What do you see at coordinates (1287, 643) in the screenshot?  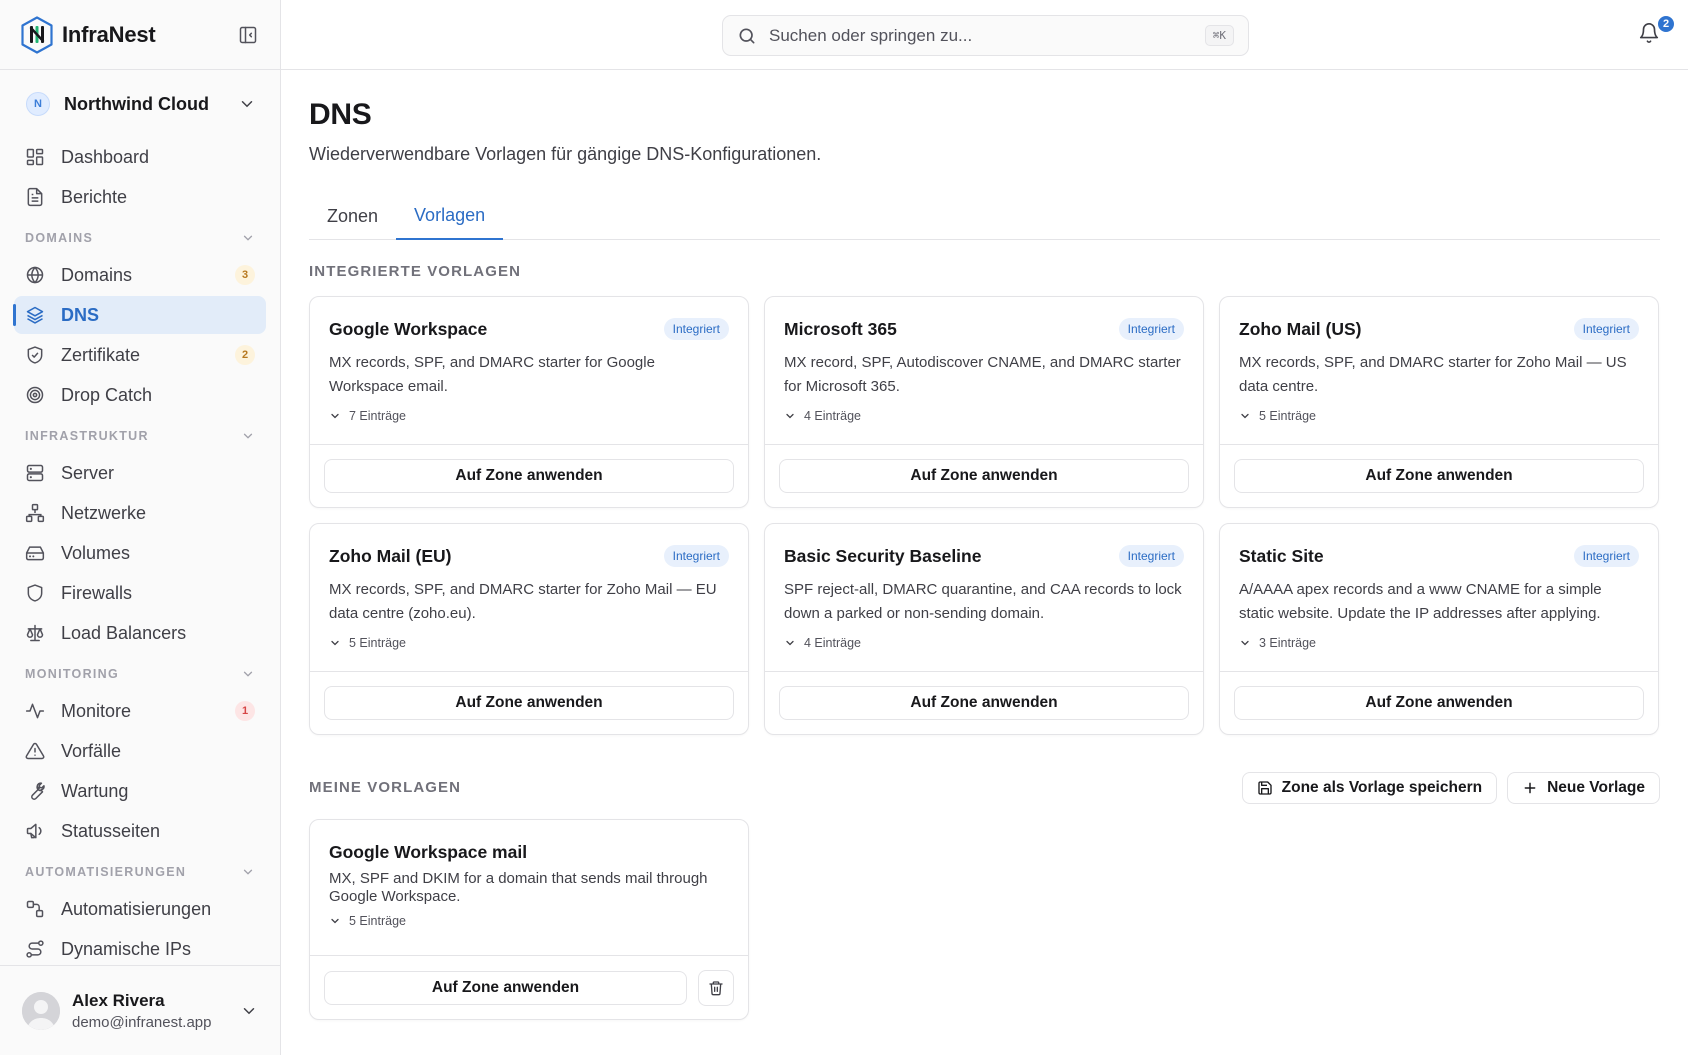 I see `entries-count: 3 Einträge` at bounding box center [1287, 643].